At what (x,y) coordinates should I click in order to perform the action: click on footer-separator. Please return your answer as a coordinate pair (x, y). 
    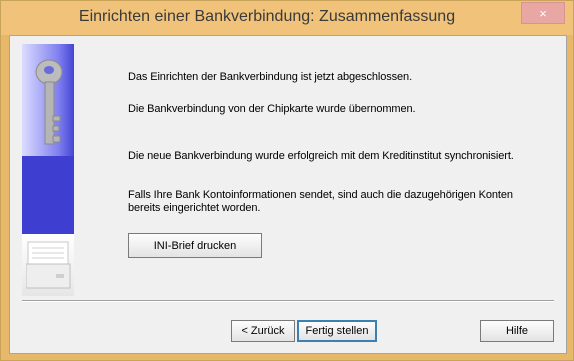
    Looking at the image, I should click on (288, 301).